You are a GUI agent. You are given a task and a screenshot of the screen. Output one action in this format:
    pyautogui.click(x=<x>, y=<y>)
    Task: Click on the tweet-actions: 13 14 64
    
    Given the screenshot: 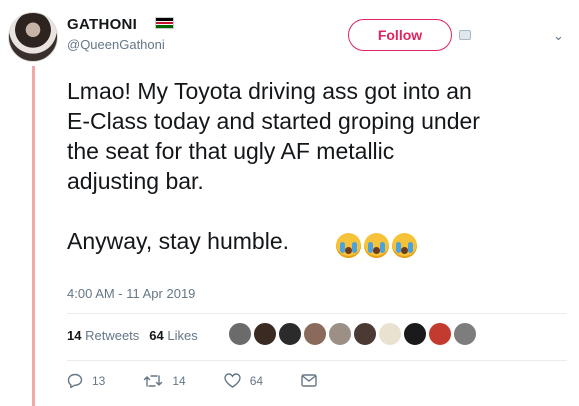 What is the action you would take?
    pyautogui.click(x=211, y=380)
    